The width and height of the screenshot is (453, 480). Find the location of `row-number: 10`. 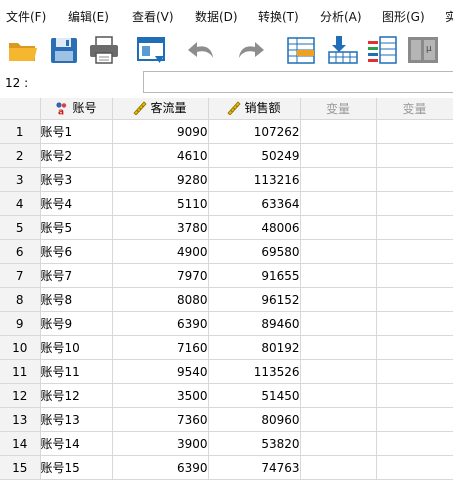

row-number: 10 is located at coordinates (20, 347).